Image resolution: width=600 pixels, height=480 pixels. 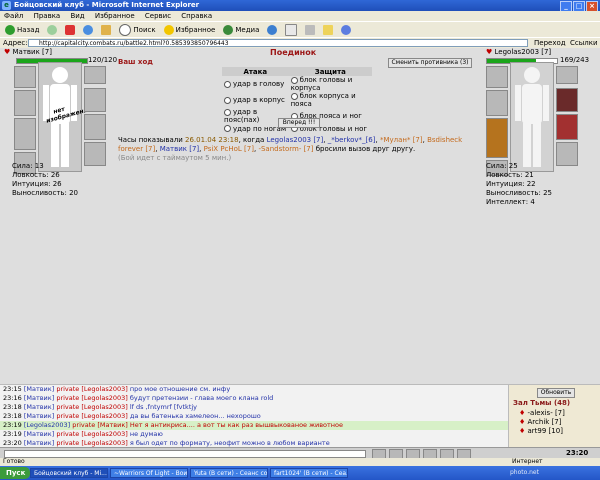 What do you see at coordinates (22, 29) in the screenshot?
I see `back-button: Назад` at bounding box center [22, 29].